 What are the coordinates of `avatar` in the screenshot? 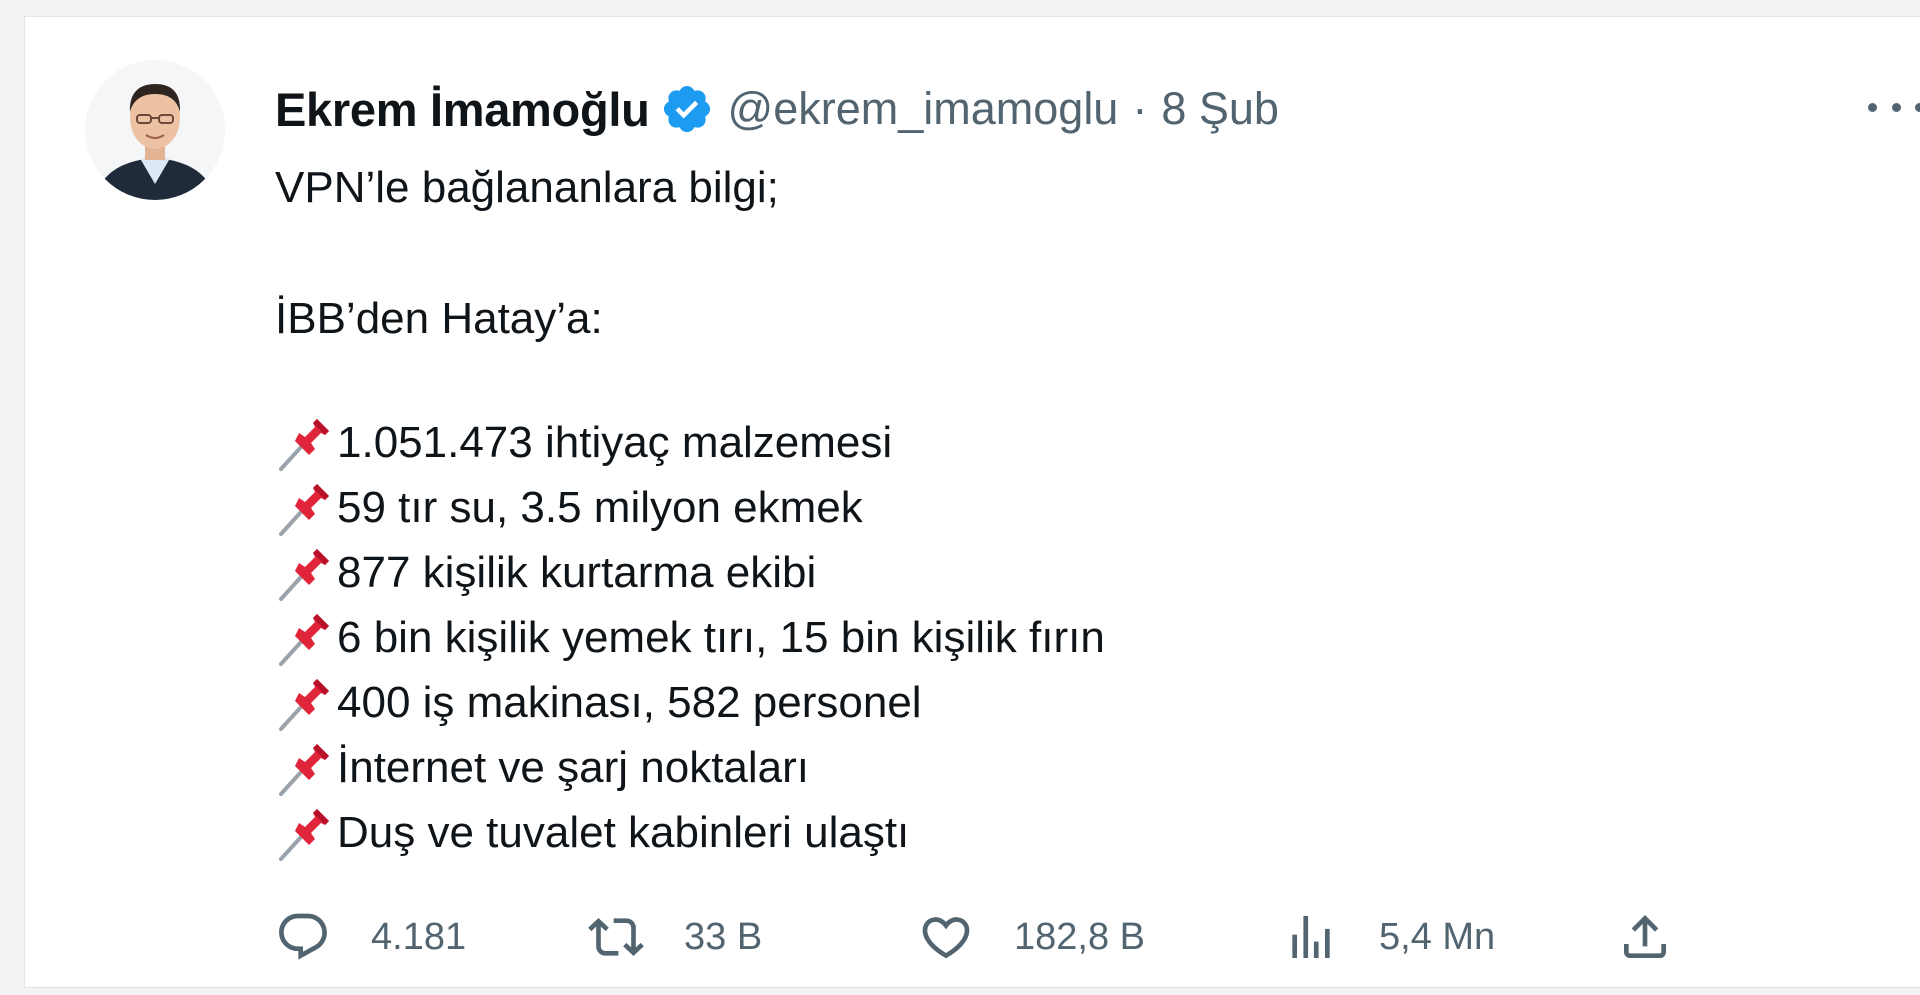 It's located at (155, 130).